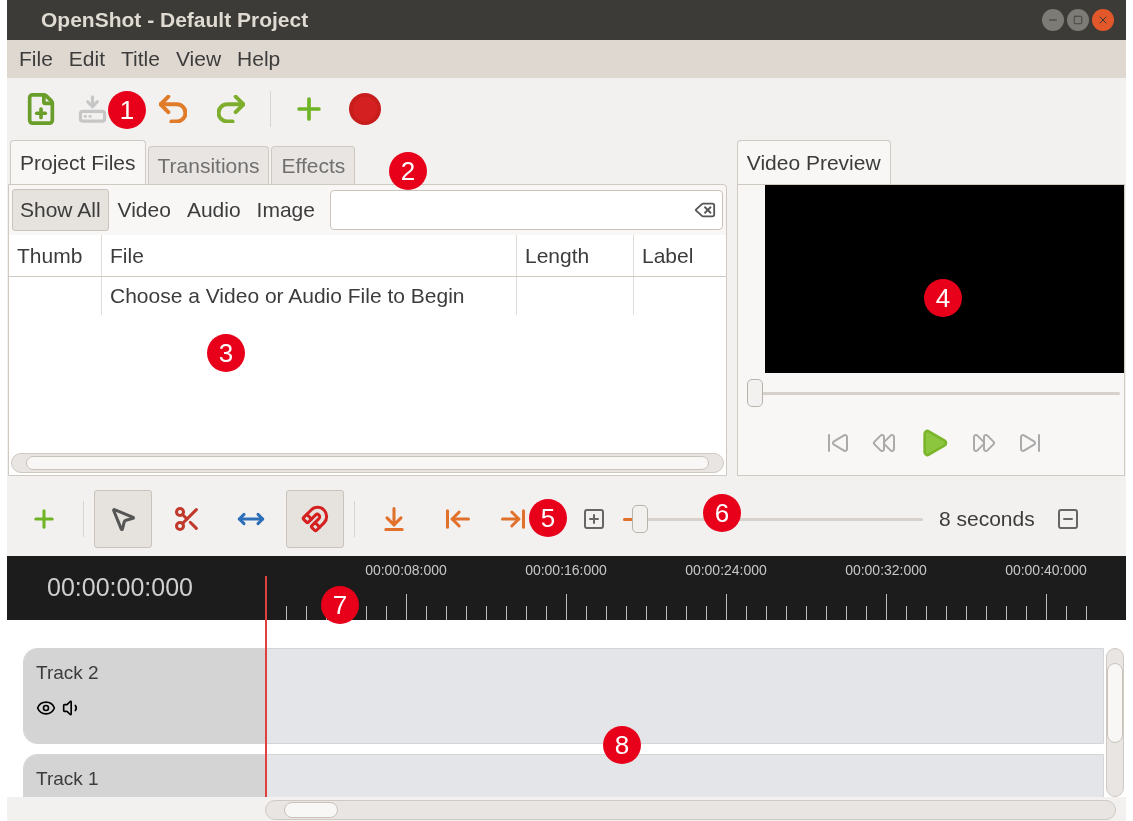 The width and height of the screenshot is (1133, 821). I want to click on time-label: 00:00:16:000, so click(566, 570).